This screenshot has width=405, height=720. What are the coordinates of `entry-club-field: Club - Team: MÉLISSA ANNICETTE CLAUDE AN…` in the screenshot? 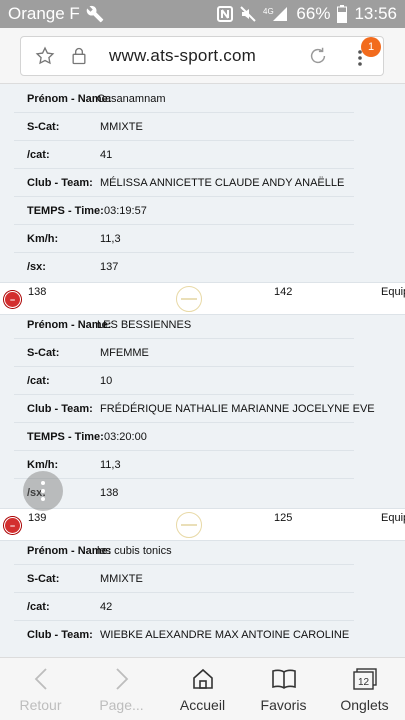 It's located at (186, 183).